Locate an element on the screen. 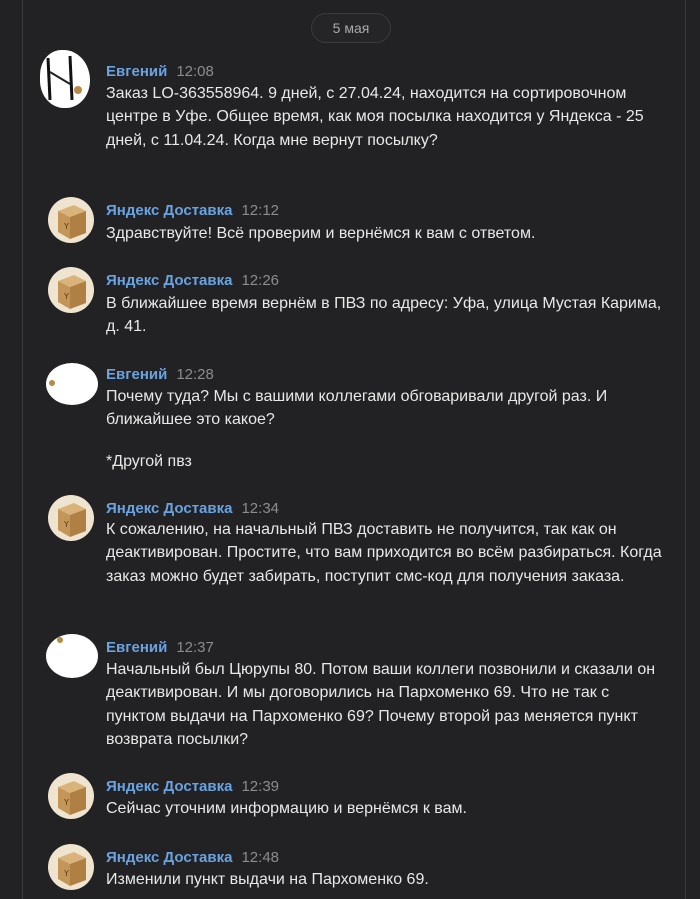 This screenshot has width=700, height=899. message-time: 12:34 is located at coordinates (260, 508).